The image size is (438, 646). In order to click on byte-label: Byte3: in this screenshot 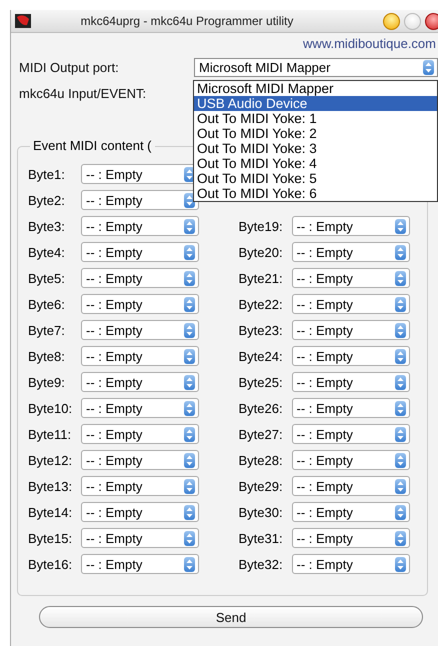, I will do `click(47, 226)`.